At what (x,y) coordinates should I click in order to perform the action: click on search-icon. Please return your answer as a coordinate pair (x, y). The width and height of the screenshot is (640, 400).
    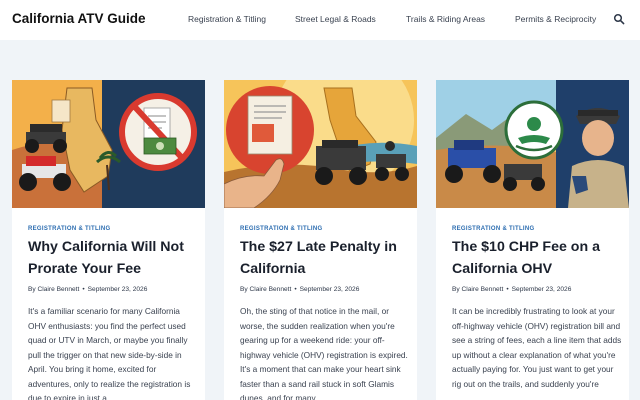
    Looking at the image, I should click on (619, 19).